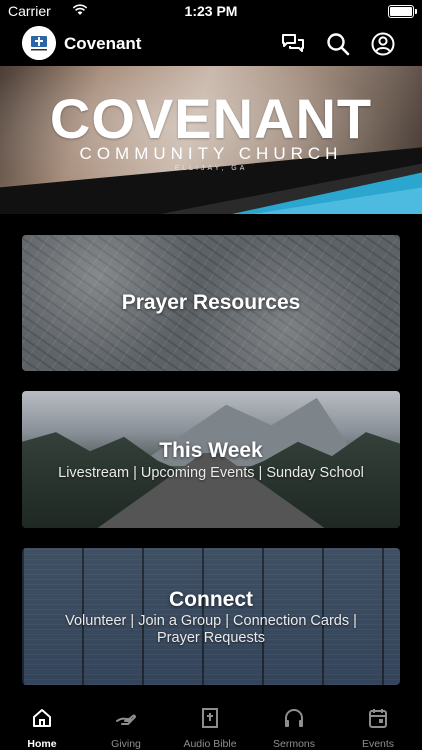  Describe the element at coordinates (211, 168) in the screenshot. I see `banner-location: ELLIJAY, GA` at that location.